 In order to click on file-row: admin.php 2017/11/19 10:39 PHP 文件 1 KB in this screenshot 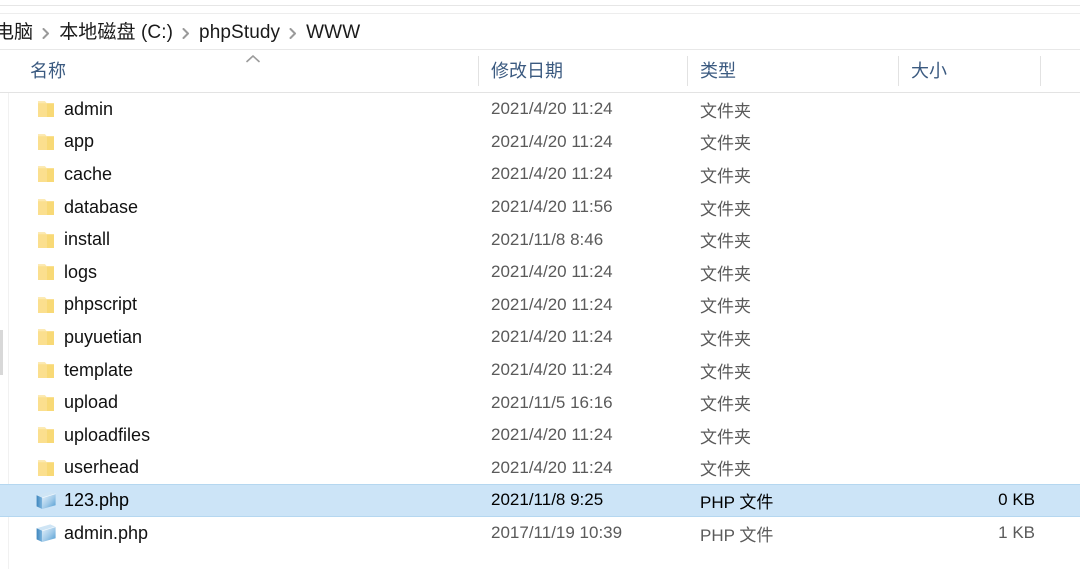, I will do `click(540, 533)`.